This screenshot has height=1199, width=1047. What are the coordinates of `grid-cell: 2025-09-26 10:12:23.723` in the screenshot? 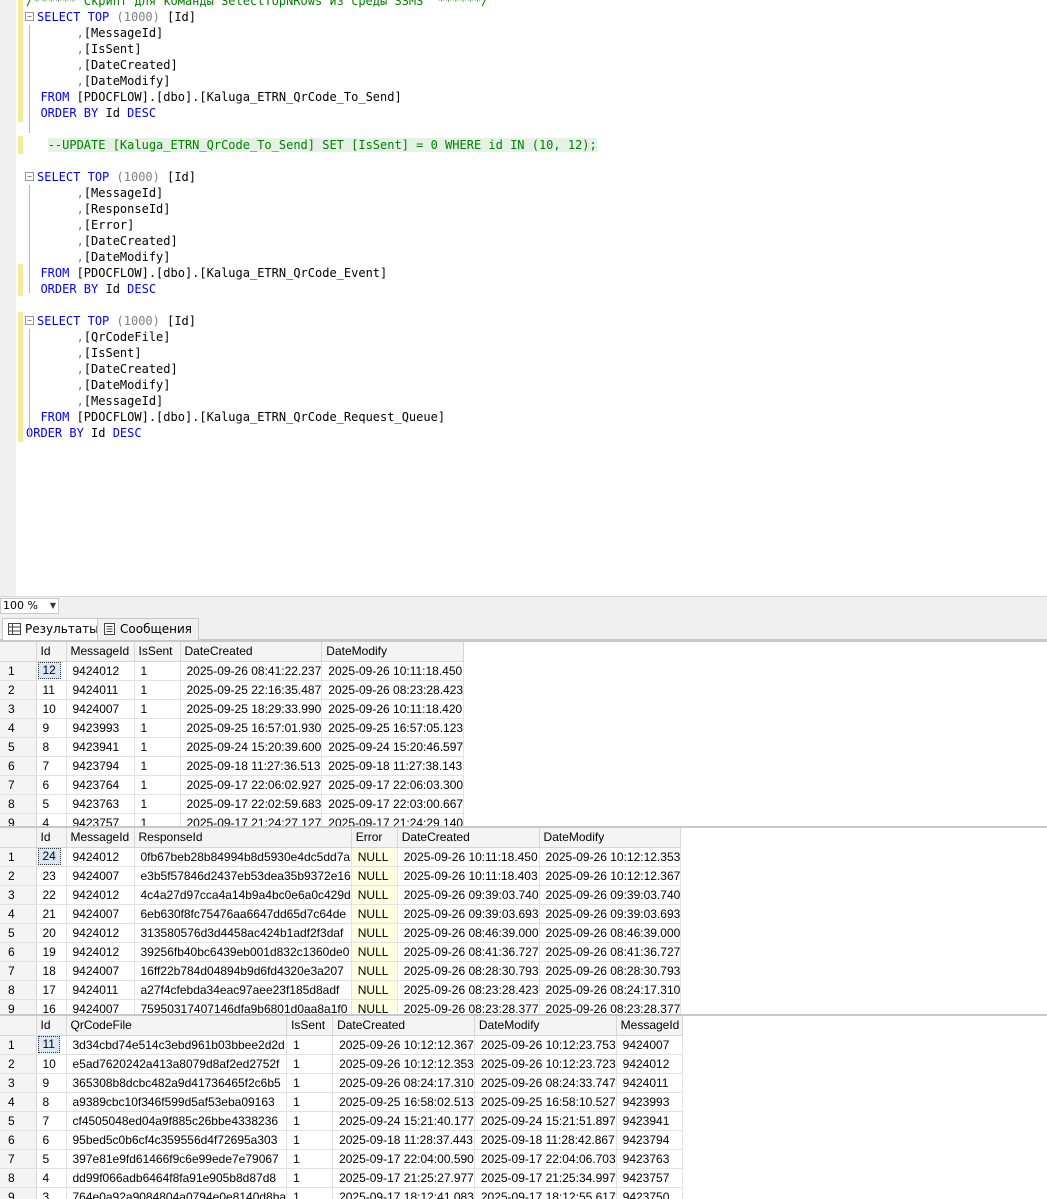 It's located at (545, 1064).